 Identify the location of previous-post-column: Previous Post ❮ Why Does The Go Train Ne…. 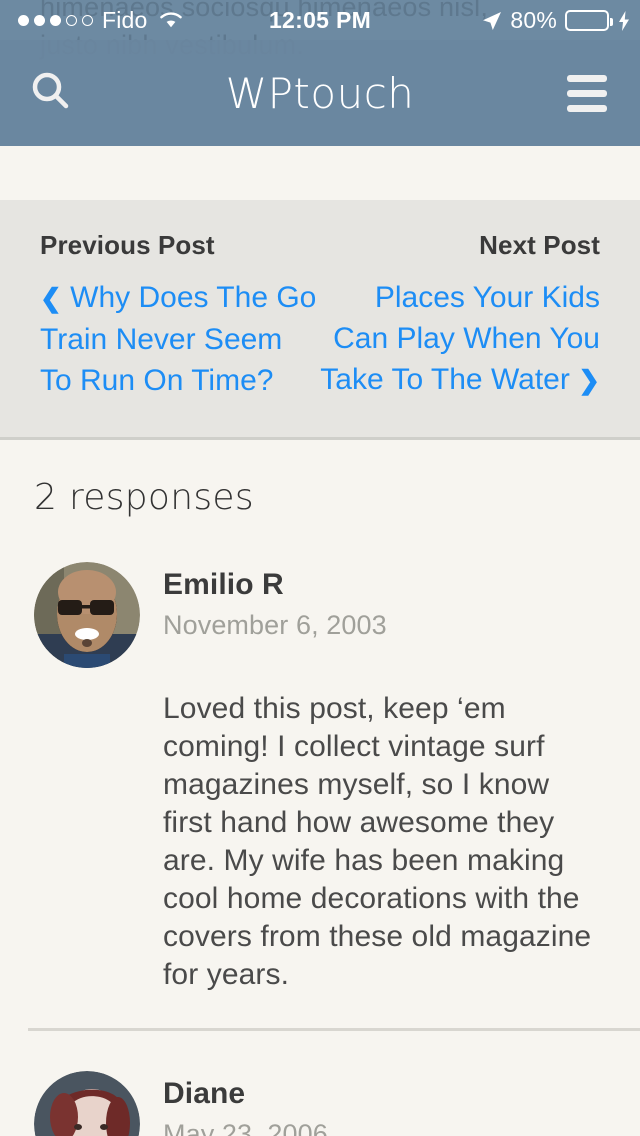
(180, 315).